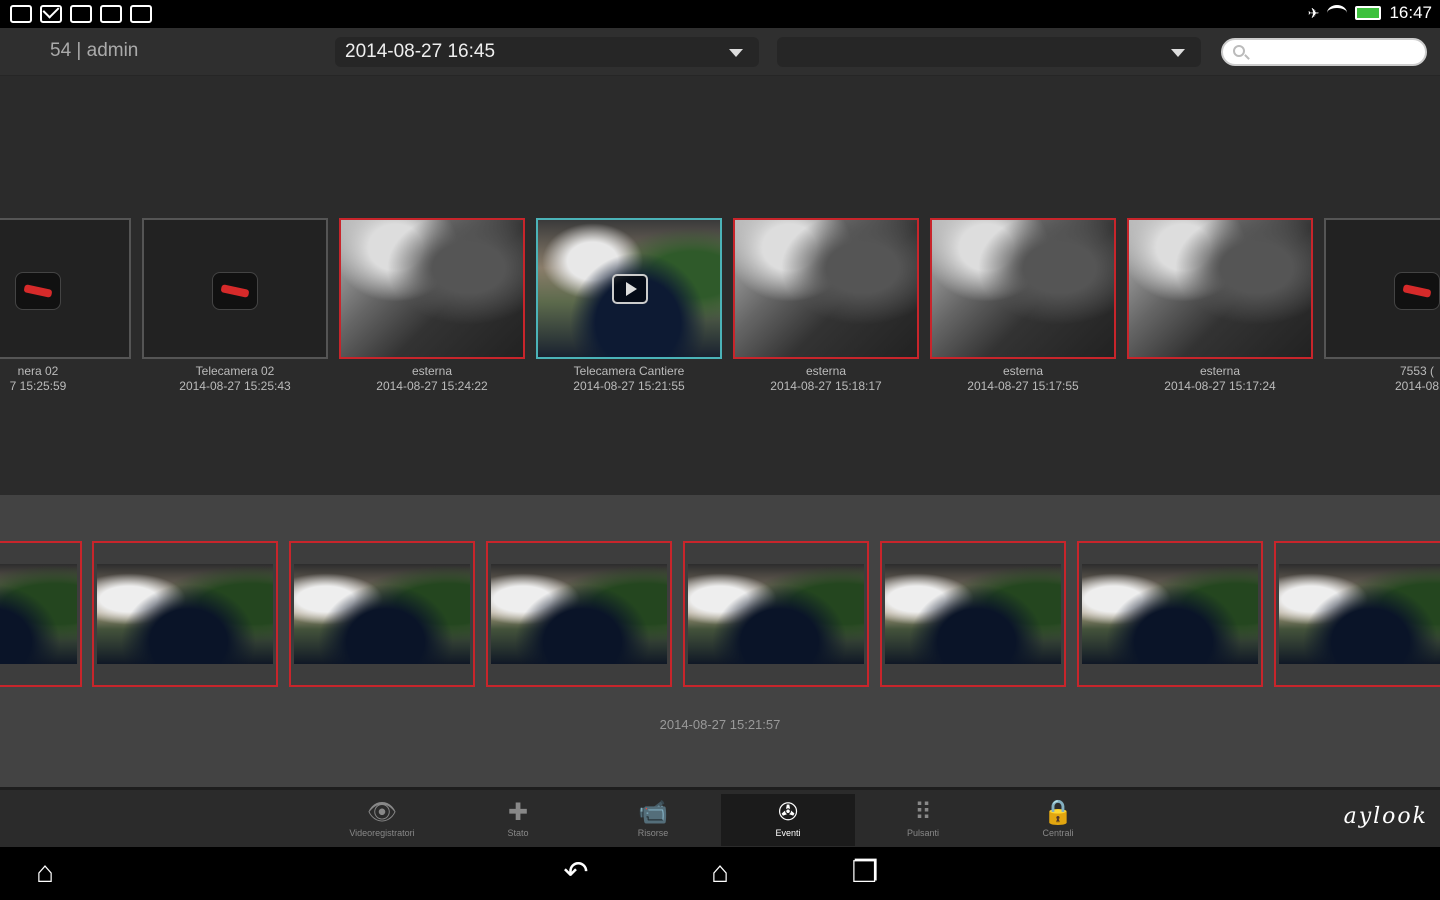  What do you see at coordinates (1058, 812) in the screenshot?
I see `lock-icon: 🔒` at bounding box center [1058, 812].